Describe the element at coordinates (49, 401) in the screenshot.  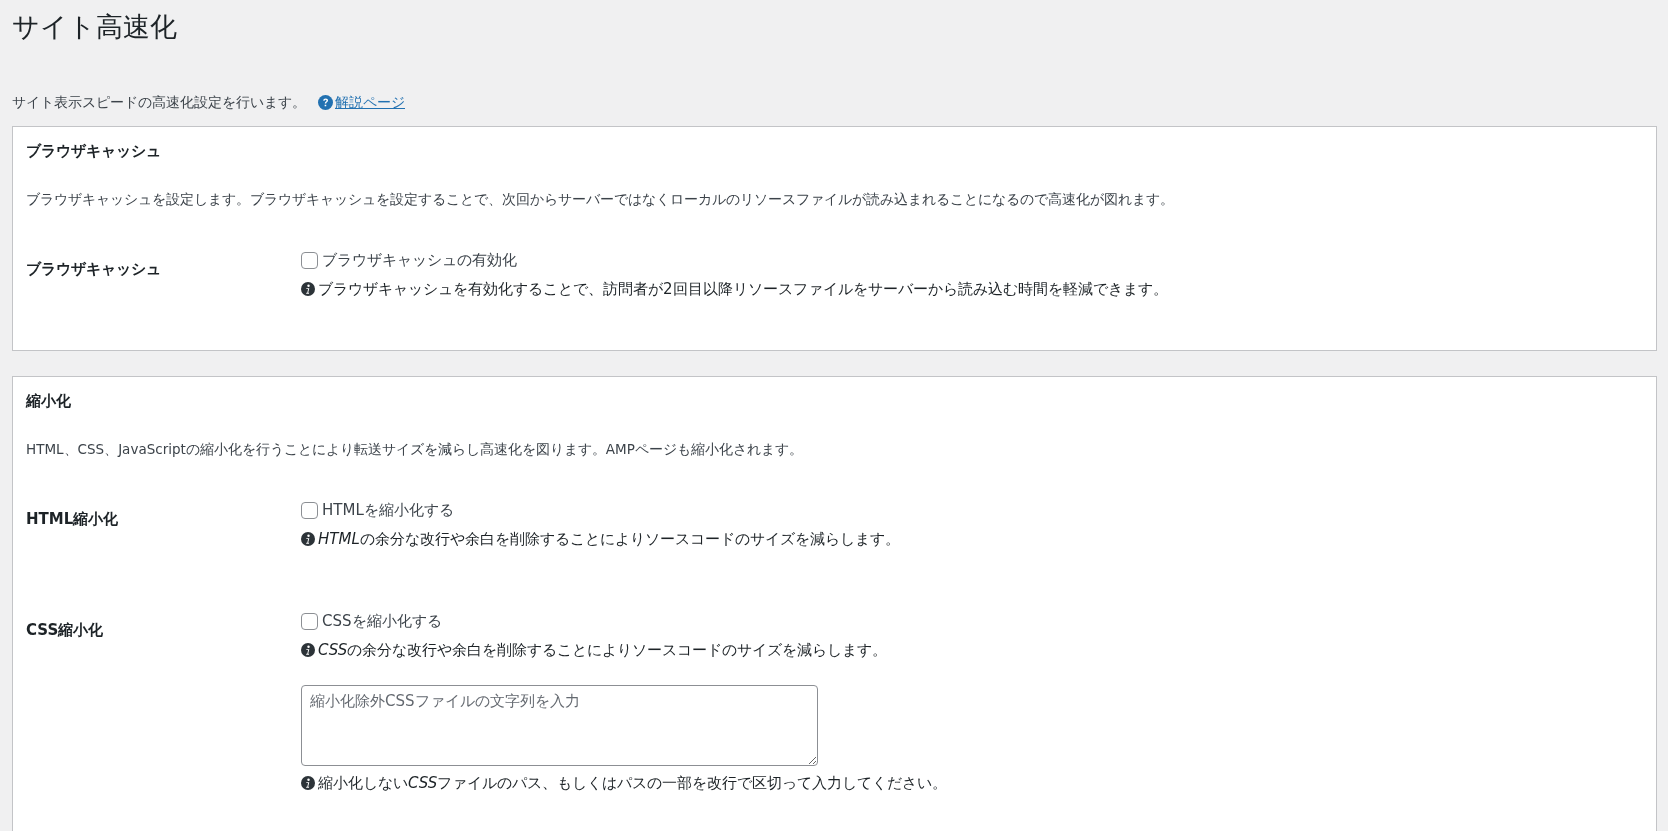
I see `section-title: 縮小化` at that location.